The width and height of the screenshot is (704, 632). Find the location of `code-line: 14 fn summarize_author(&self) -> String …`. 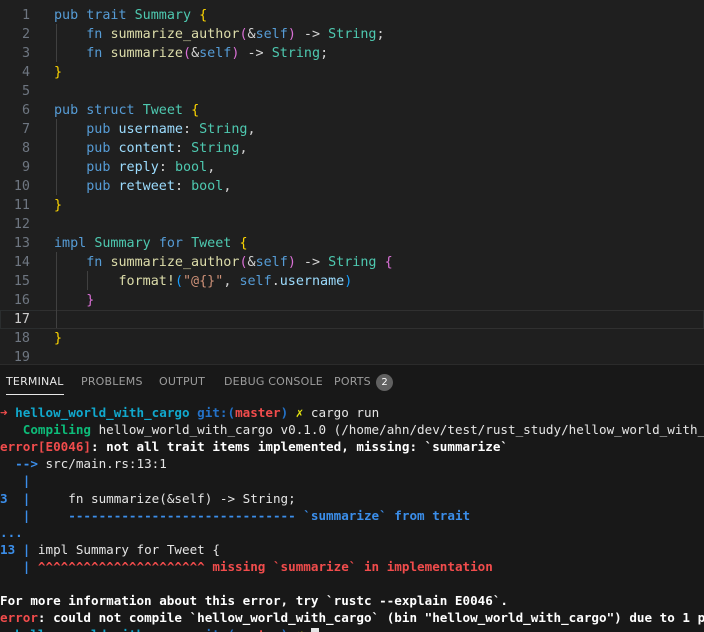

code-line: 14 fn summarize_author(&self) -> String … is located at coordinates (352, 262).